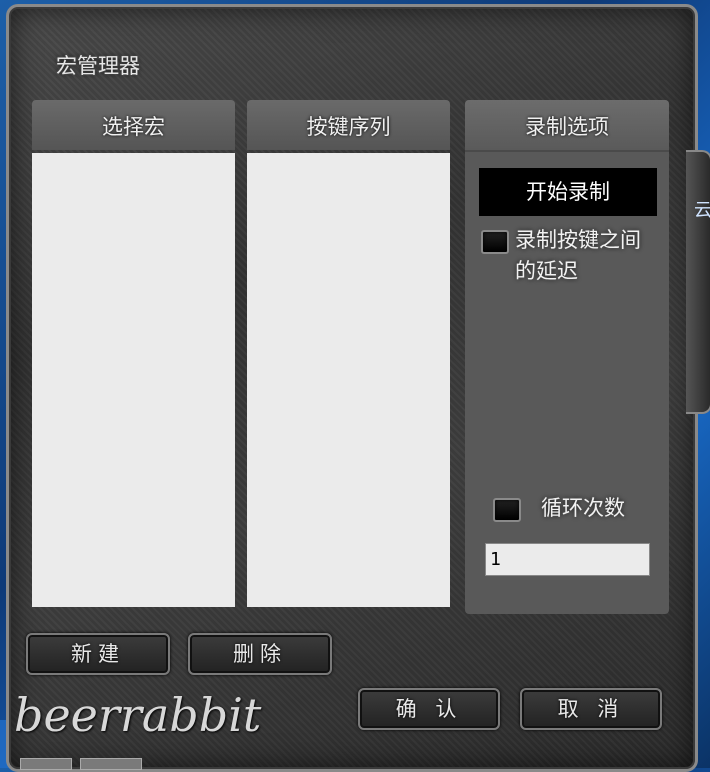  Describe the element at coordinates (133, 125) in the screenshot. I see `macro-list-header: 选择宏` at that location.